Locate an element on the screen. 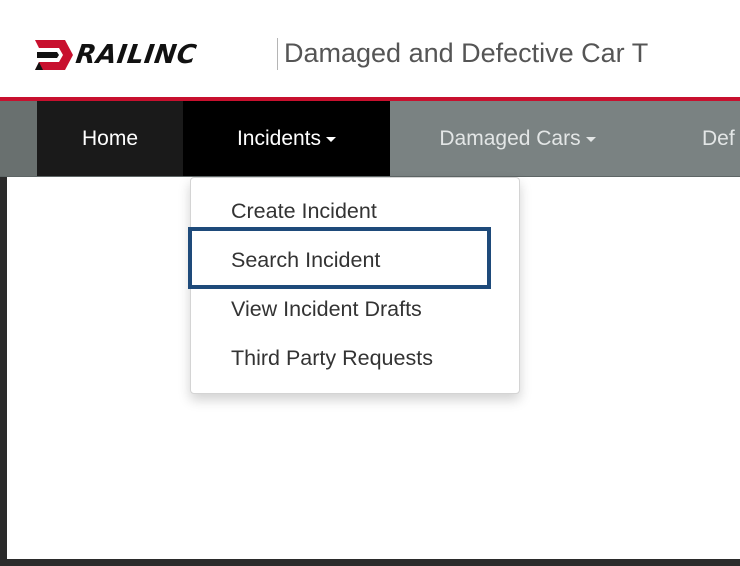 This screenshot has height=566, width=740. menu-item-create-incident: Create Incident is located at coordinates (304, 211).